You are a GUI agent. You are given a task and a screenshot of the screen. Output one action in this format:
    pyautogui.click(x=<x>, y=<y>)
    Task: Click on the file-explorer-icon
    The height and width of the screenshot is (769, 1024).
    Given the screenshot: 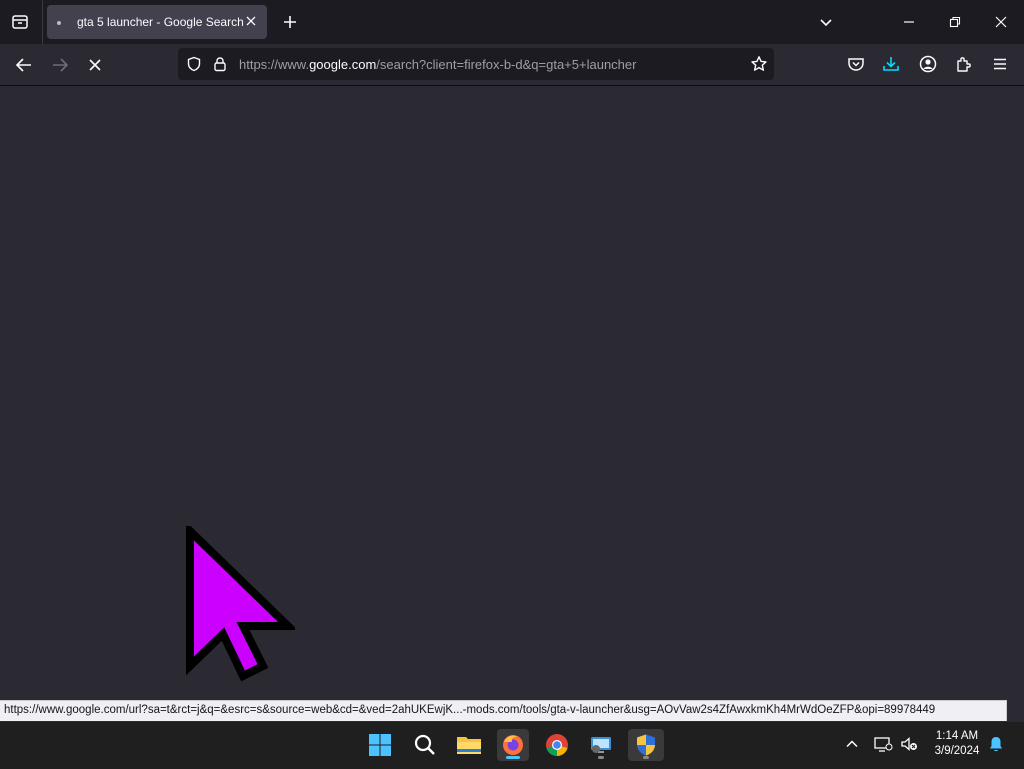 What is the action you would take?
    pyautogui.click(x=469, y=745)
    